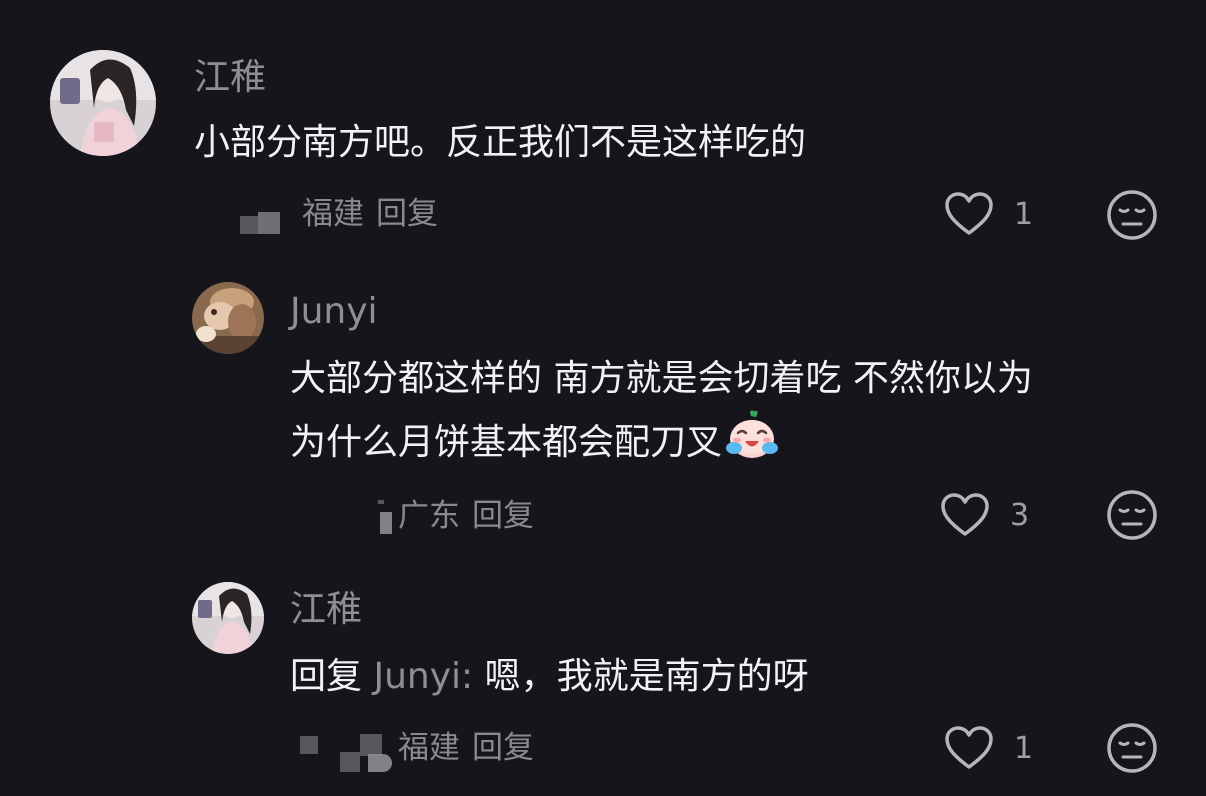 This screenshot has height=796, width=1206. Describe the element at coordinates (334, 312) in the screenshot. I see `username: Junyi` at that location.